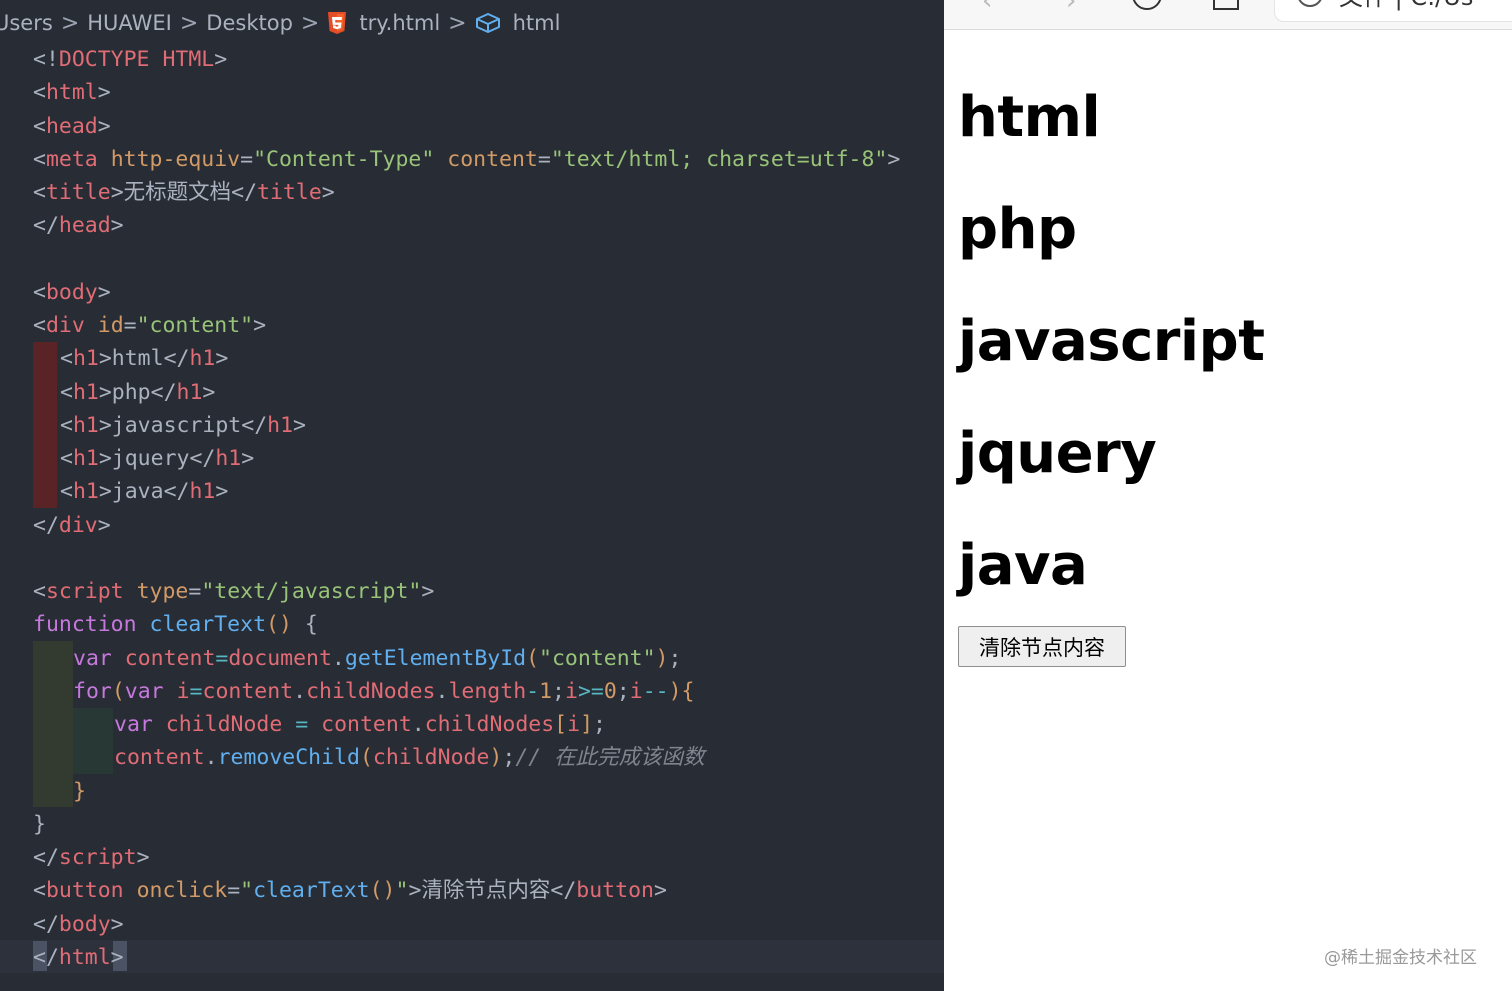 The width and height of the screenshot is (1512, 991). What do you see at coordinates (472, 92) in the screenshot?
I see `code-line: <html>` at bounding box center [472, 92].